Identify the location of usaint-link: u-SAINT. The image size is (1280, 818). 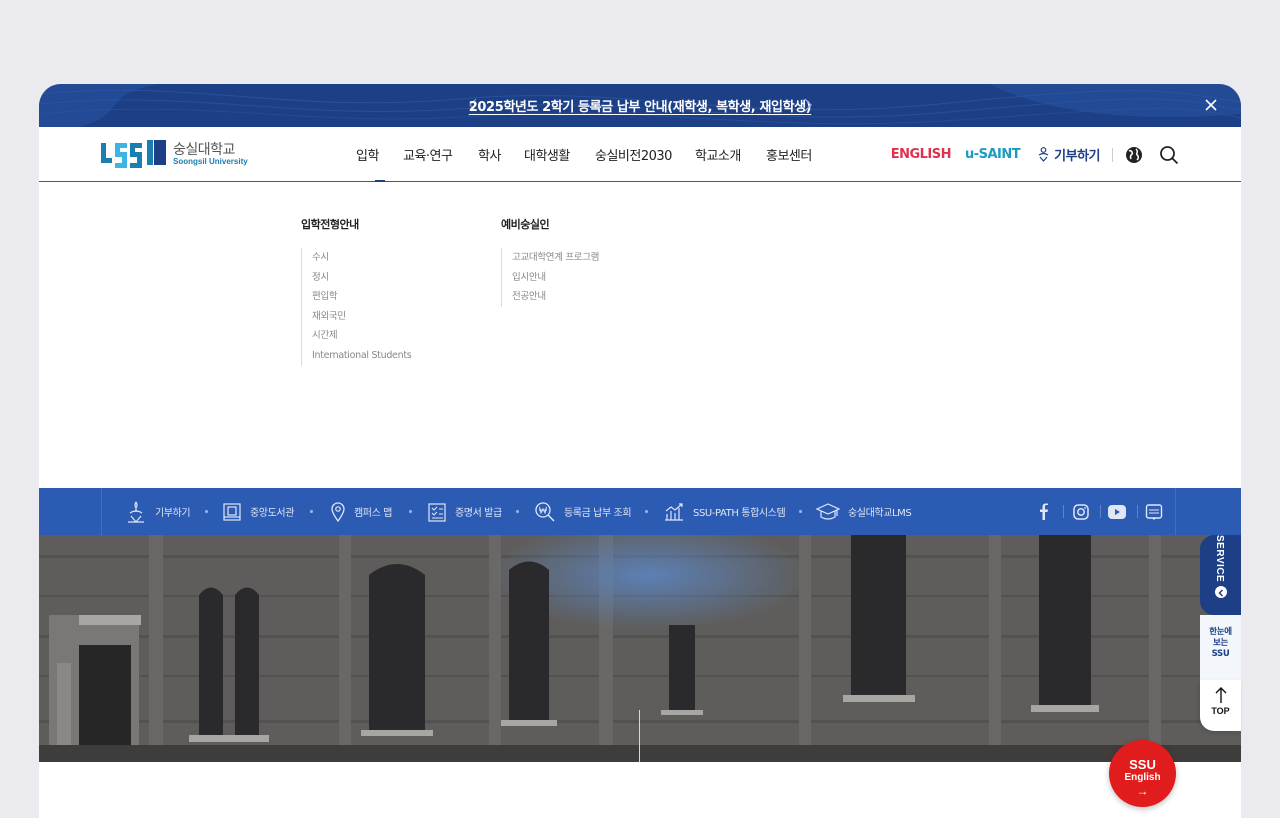
(993, 154).